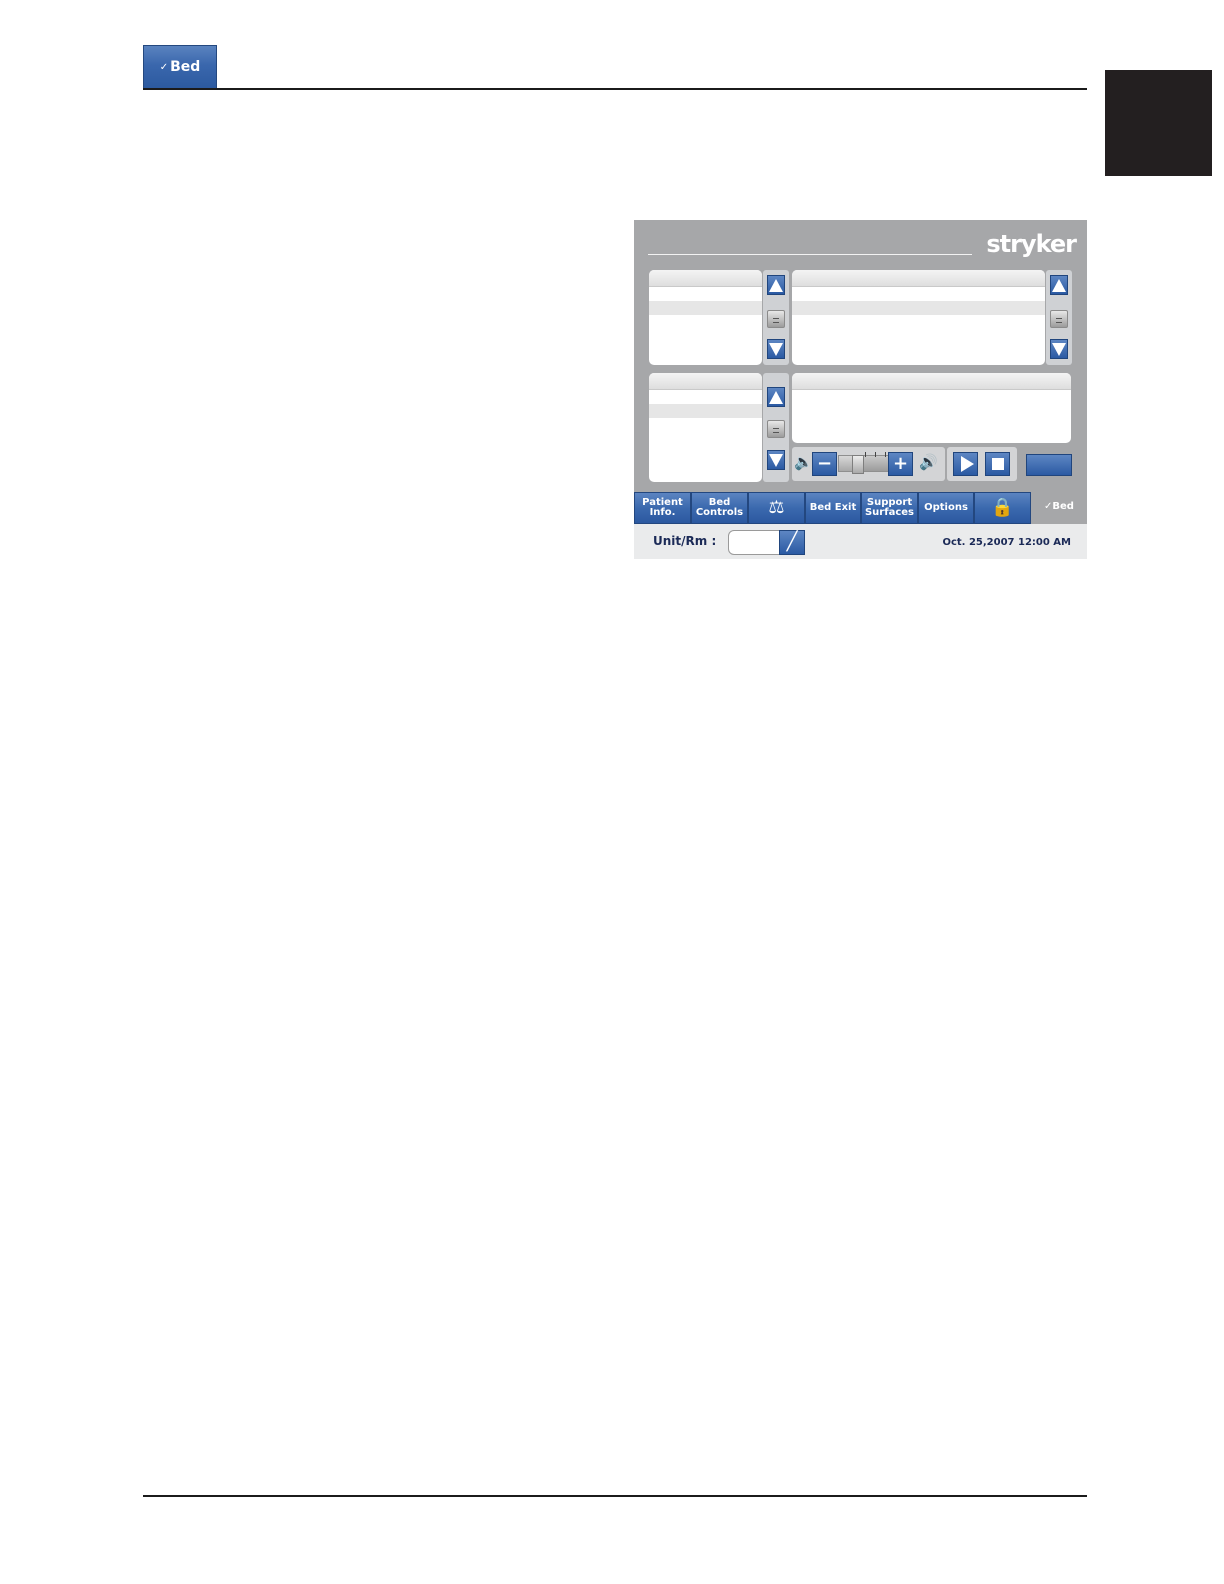 The image size is (1224, 1584). I want to click on scale-icon: ⚖, so click(776, 507).